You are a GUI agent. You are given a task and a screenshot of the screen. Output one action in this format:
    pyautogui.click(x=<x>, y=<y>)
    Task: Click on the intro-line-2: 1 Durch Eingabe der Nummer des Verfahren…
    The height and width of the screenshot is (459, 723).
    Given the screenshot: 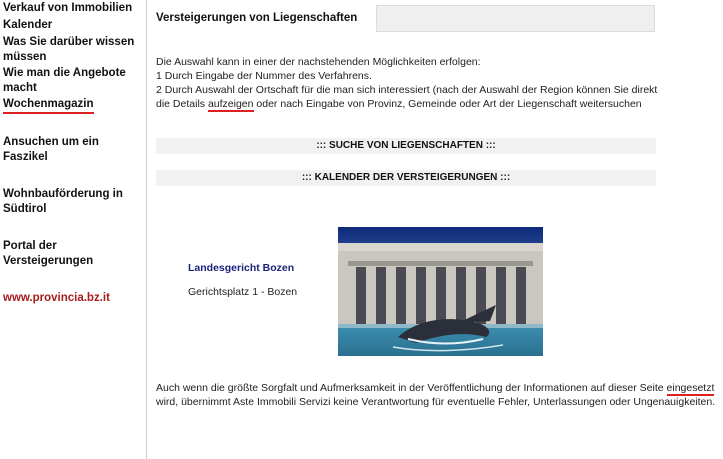 What is the action you would take?
    pyautogui.click(x=264, y=76)
    